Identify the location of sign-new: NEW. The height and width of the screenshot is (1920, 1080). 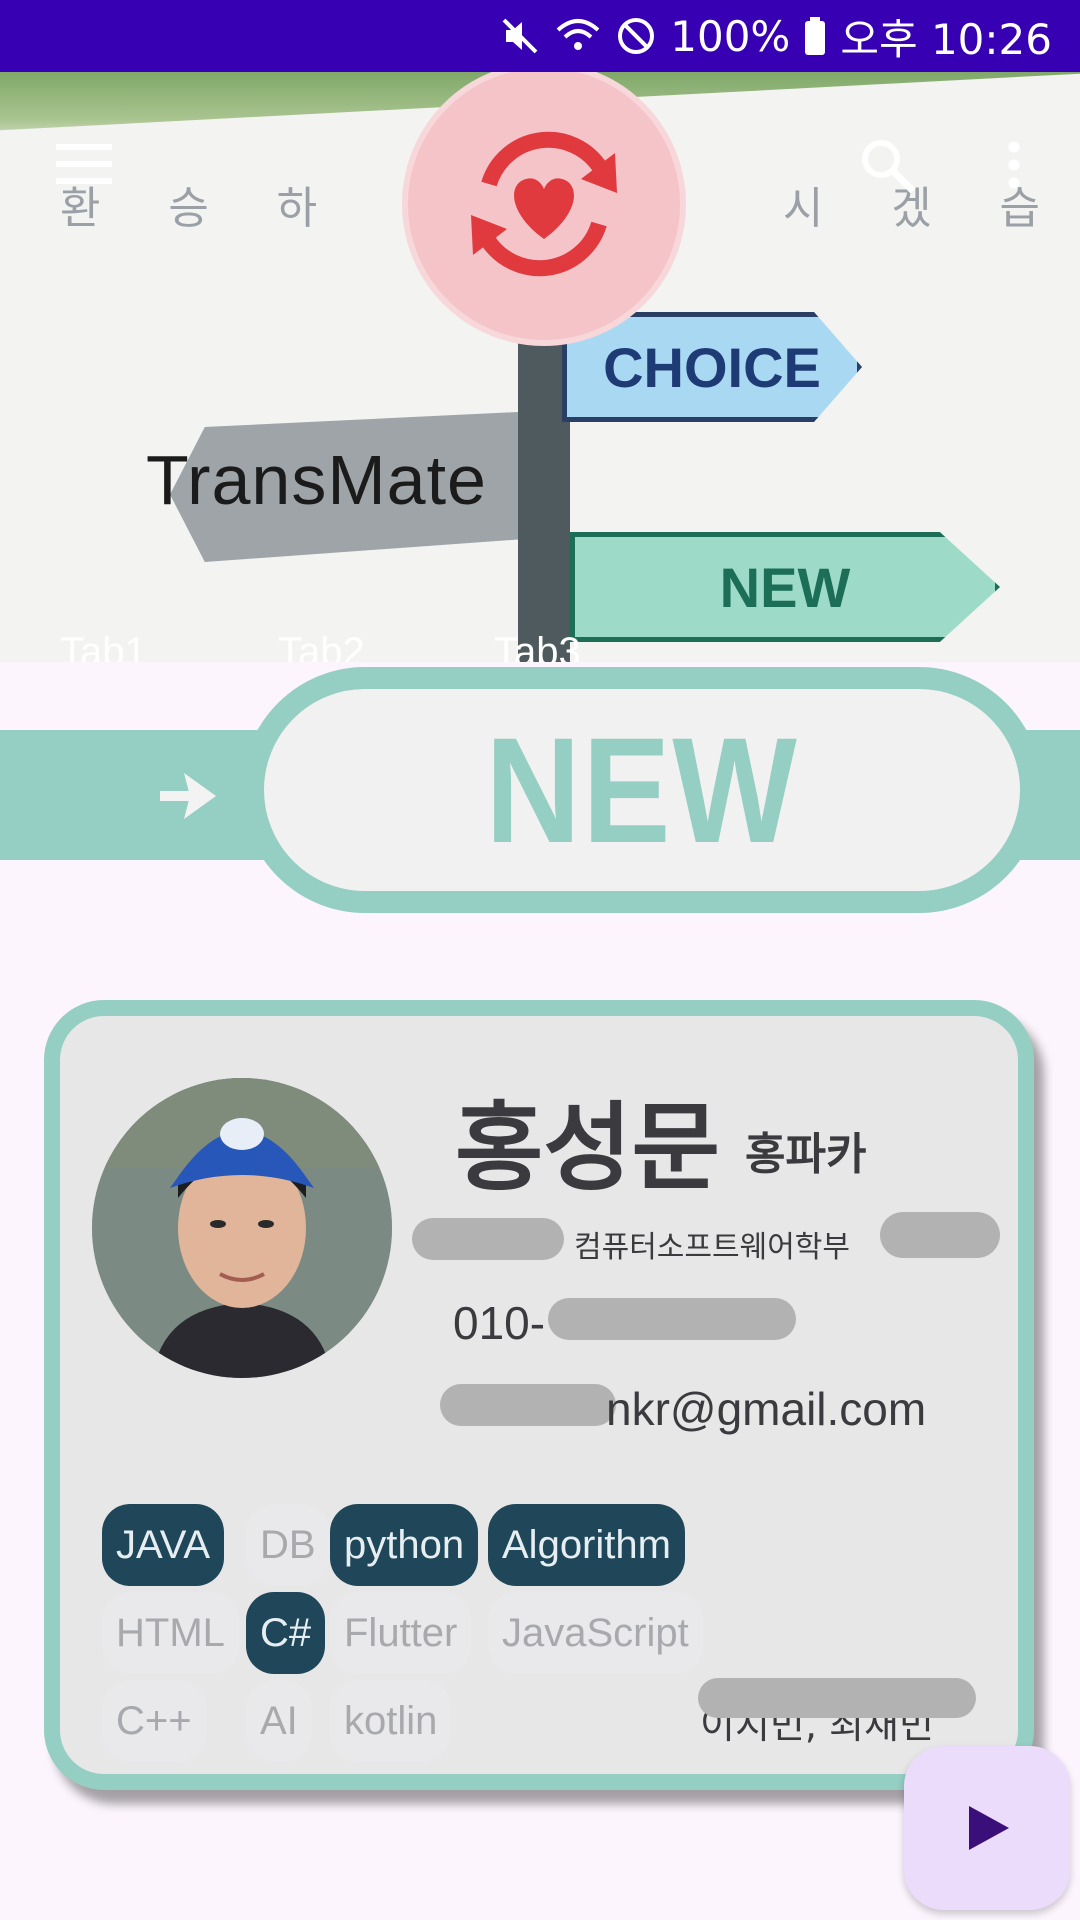
(785, 587).